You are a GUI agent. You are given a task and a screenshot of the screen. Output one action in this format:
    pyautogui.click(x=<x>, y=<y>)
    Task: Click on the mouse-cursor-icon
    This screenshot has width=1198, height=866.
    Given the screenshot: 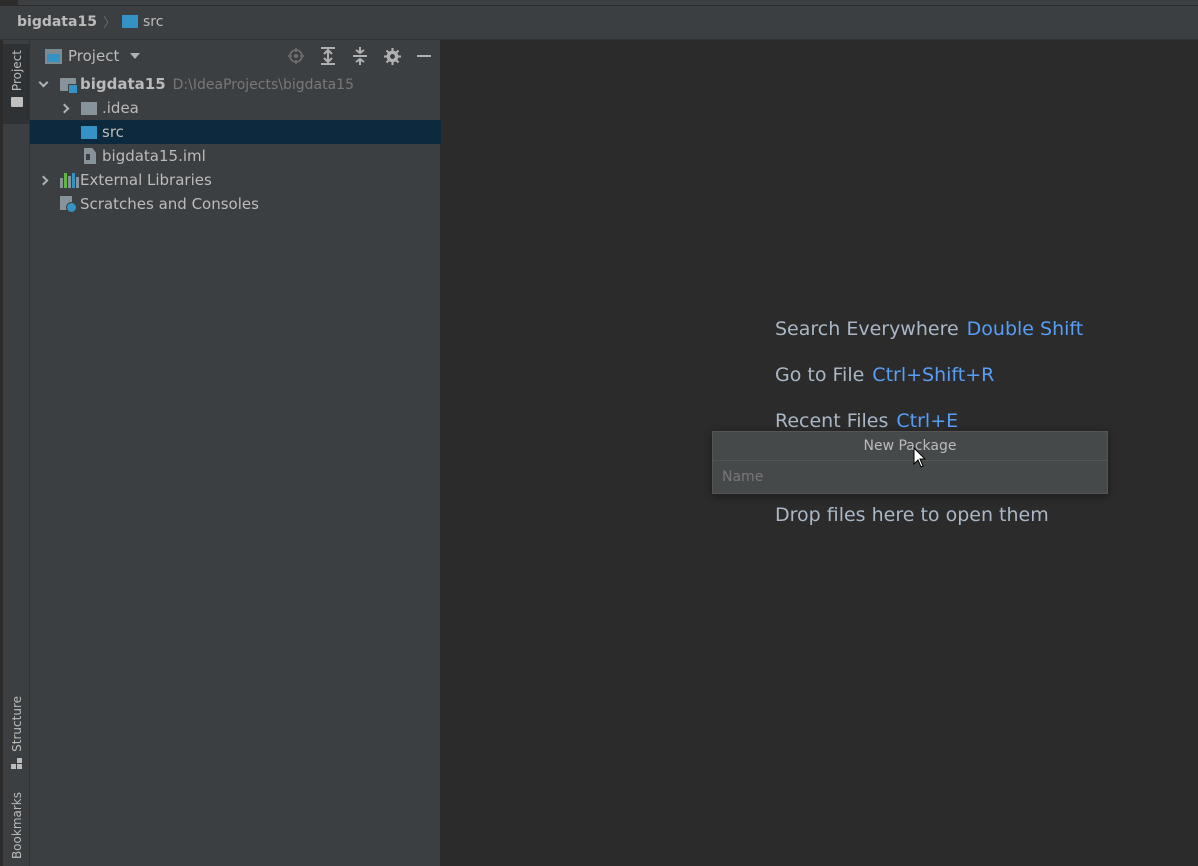 What is the action you would take?
    pyautogui.click(x=920, y=457)
    